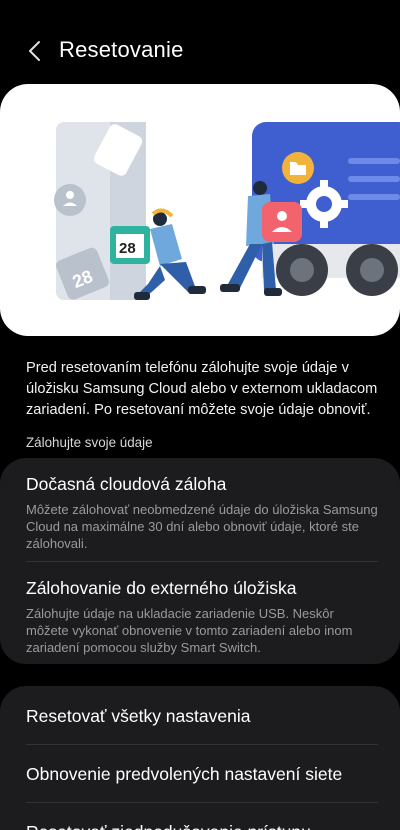 The height and width of the screenshot is (830, 400). I want to click on page-title: Resetovanie, so click(121, 49).